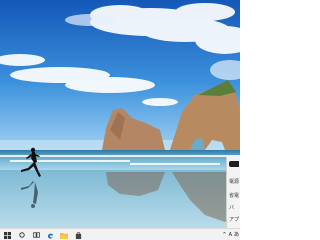 The image size is (320, 240). What do you see at coordinates (120, 234) in the screenshot?
I see `taskbar: ^ A あ` at bounding box center [120, 234].